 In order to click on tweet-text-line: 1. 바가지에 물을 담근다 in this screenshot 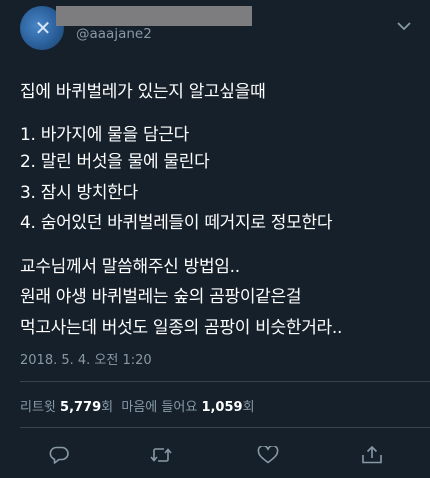, I will do `click(104, 135)`.